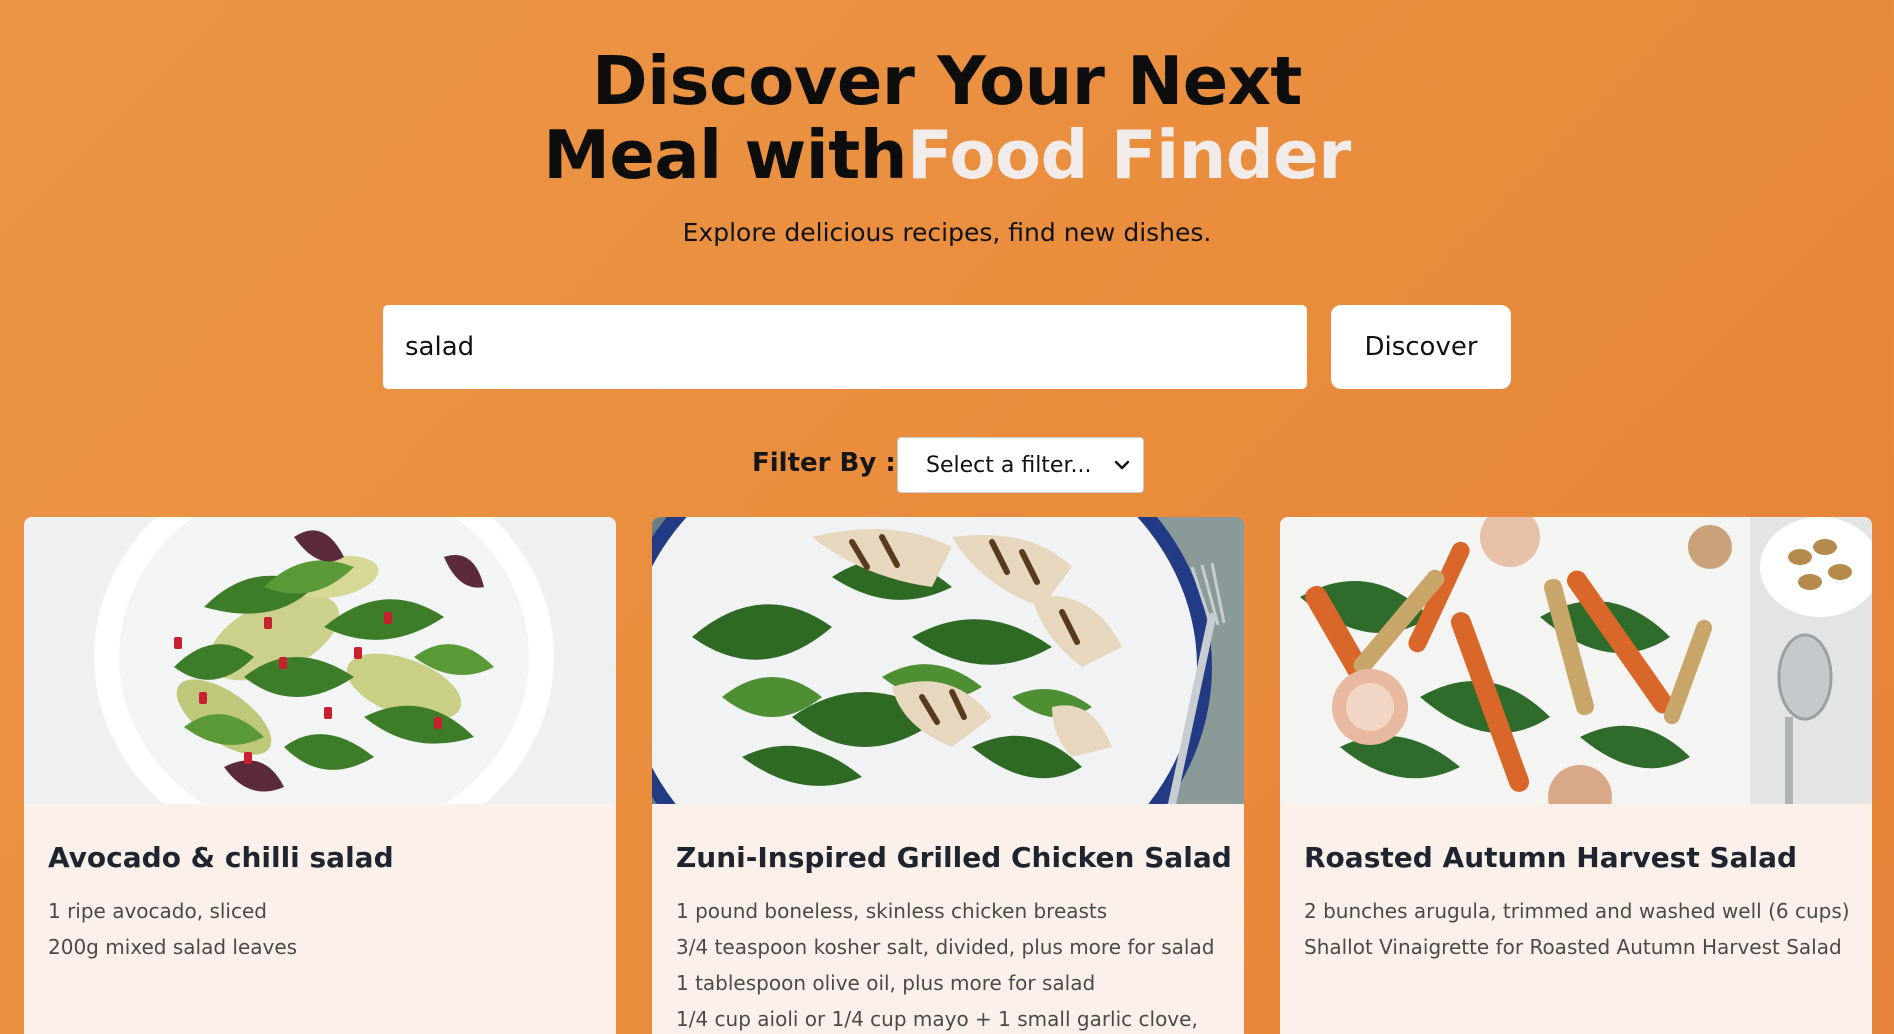 The height and width of the screenshot is (1034, 1894). What do you see at coordinates (221, 857) in the screenshot?
I see `recipe-title: Avocado & chilli salad` at bounding box center [221, 857].